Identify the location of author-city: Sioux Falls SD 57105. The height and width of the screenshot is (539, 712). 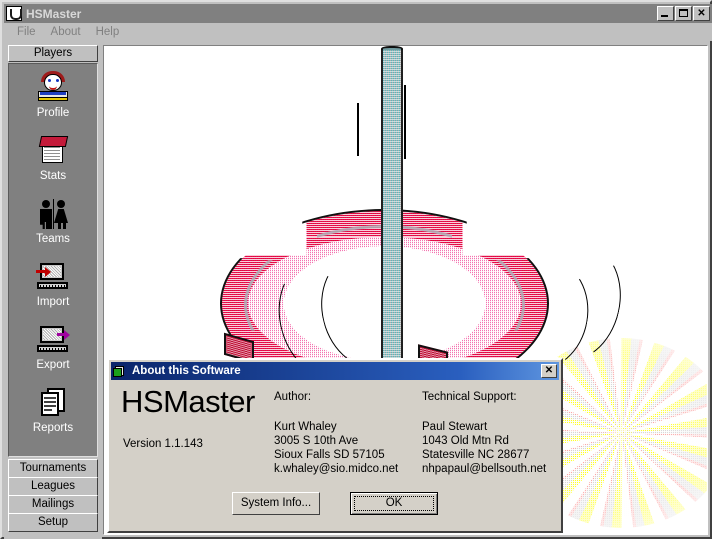
(329, 455).